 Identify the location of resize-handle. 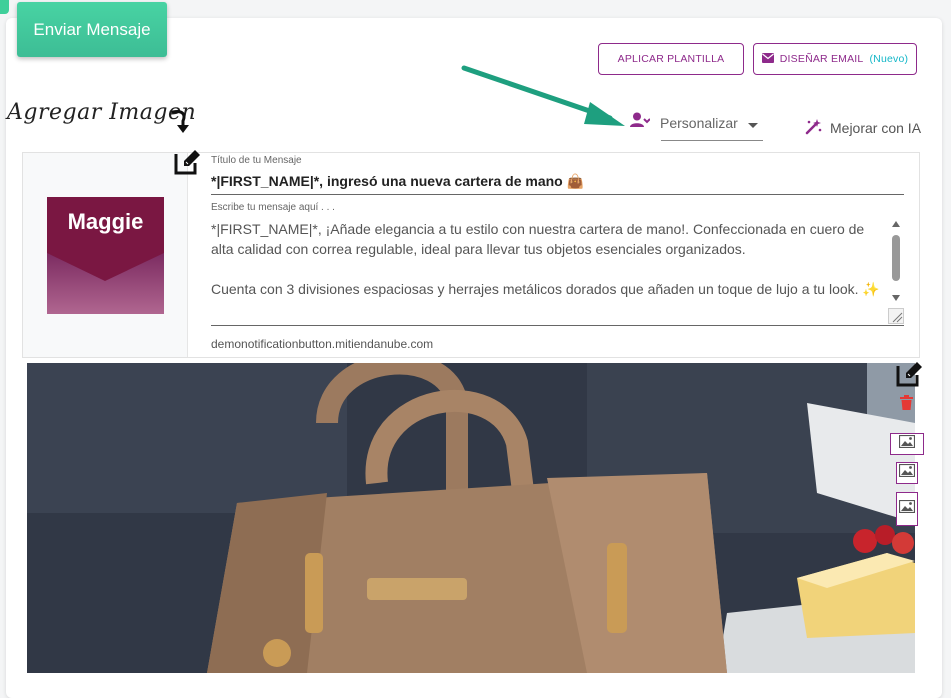
(896, 316).